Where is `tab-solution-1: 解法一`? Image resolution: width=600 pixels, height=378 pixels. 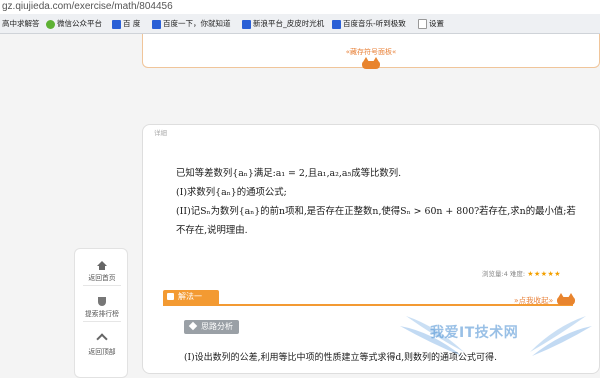
tab-solution-1: 解法一 is located at coordinates (191, 297).